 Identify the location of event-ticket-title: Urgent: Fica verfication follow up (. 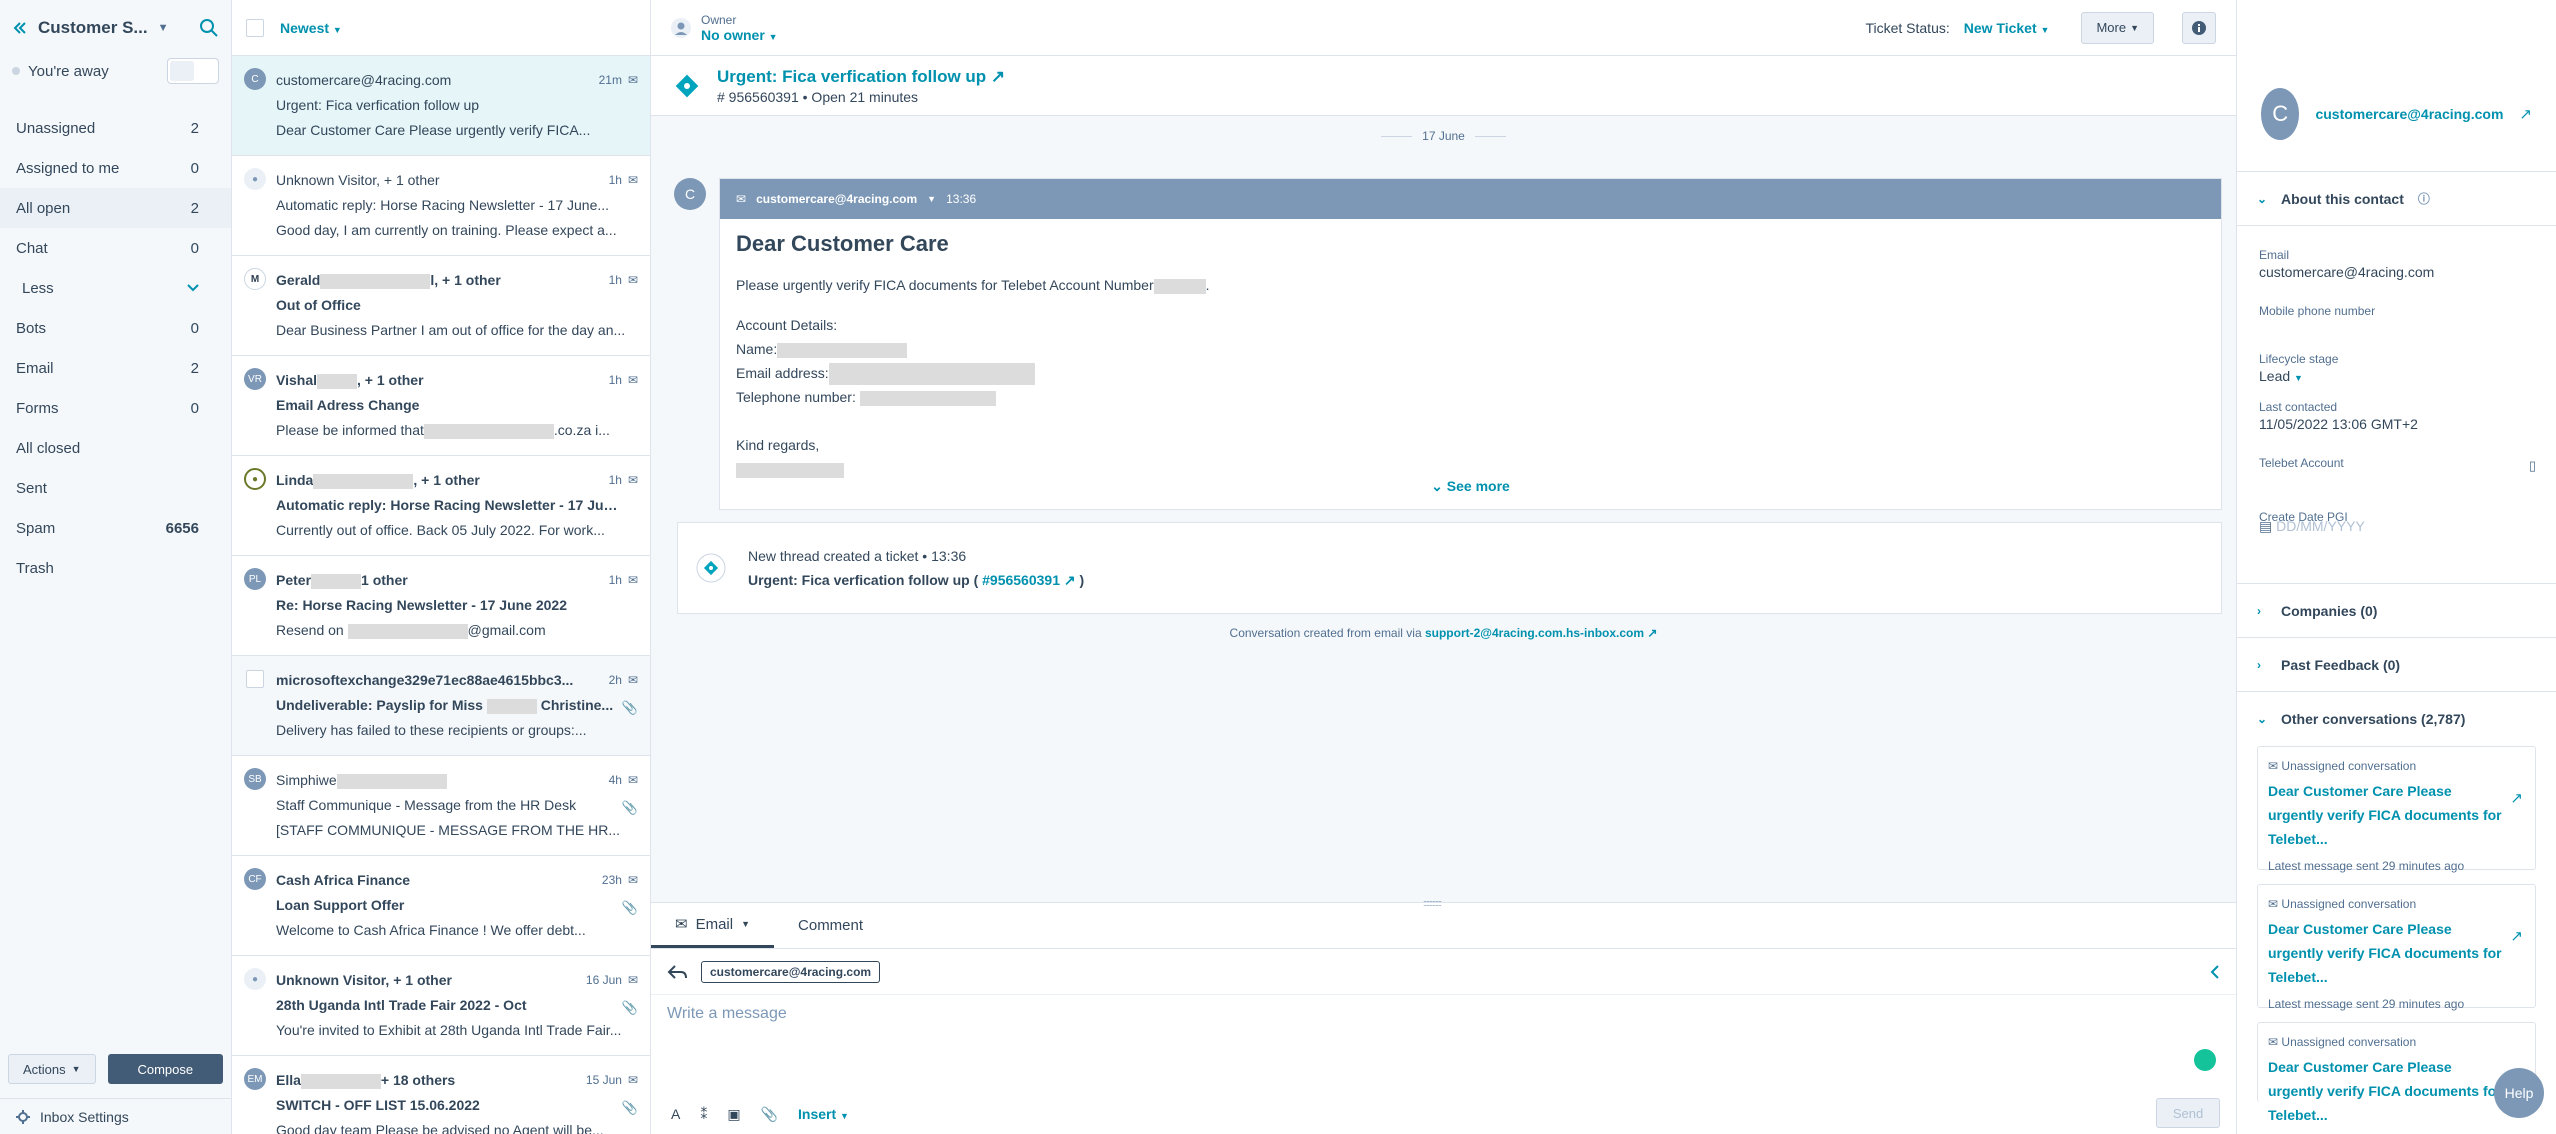
(863, 579).